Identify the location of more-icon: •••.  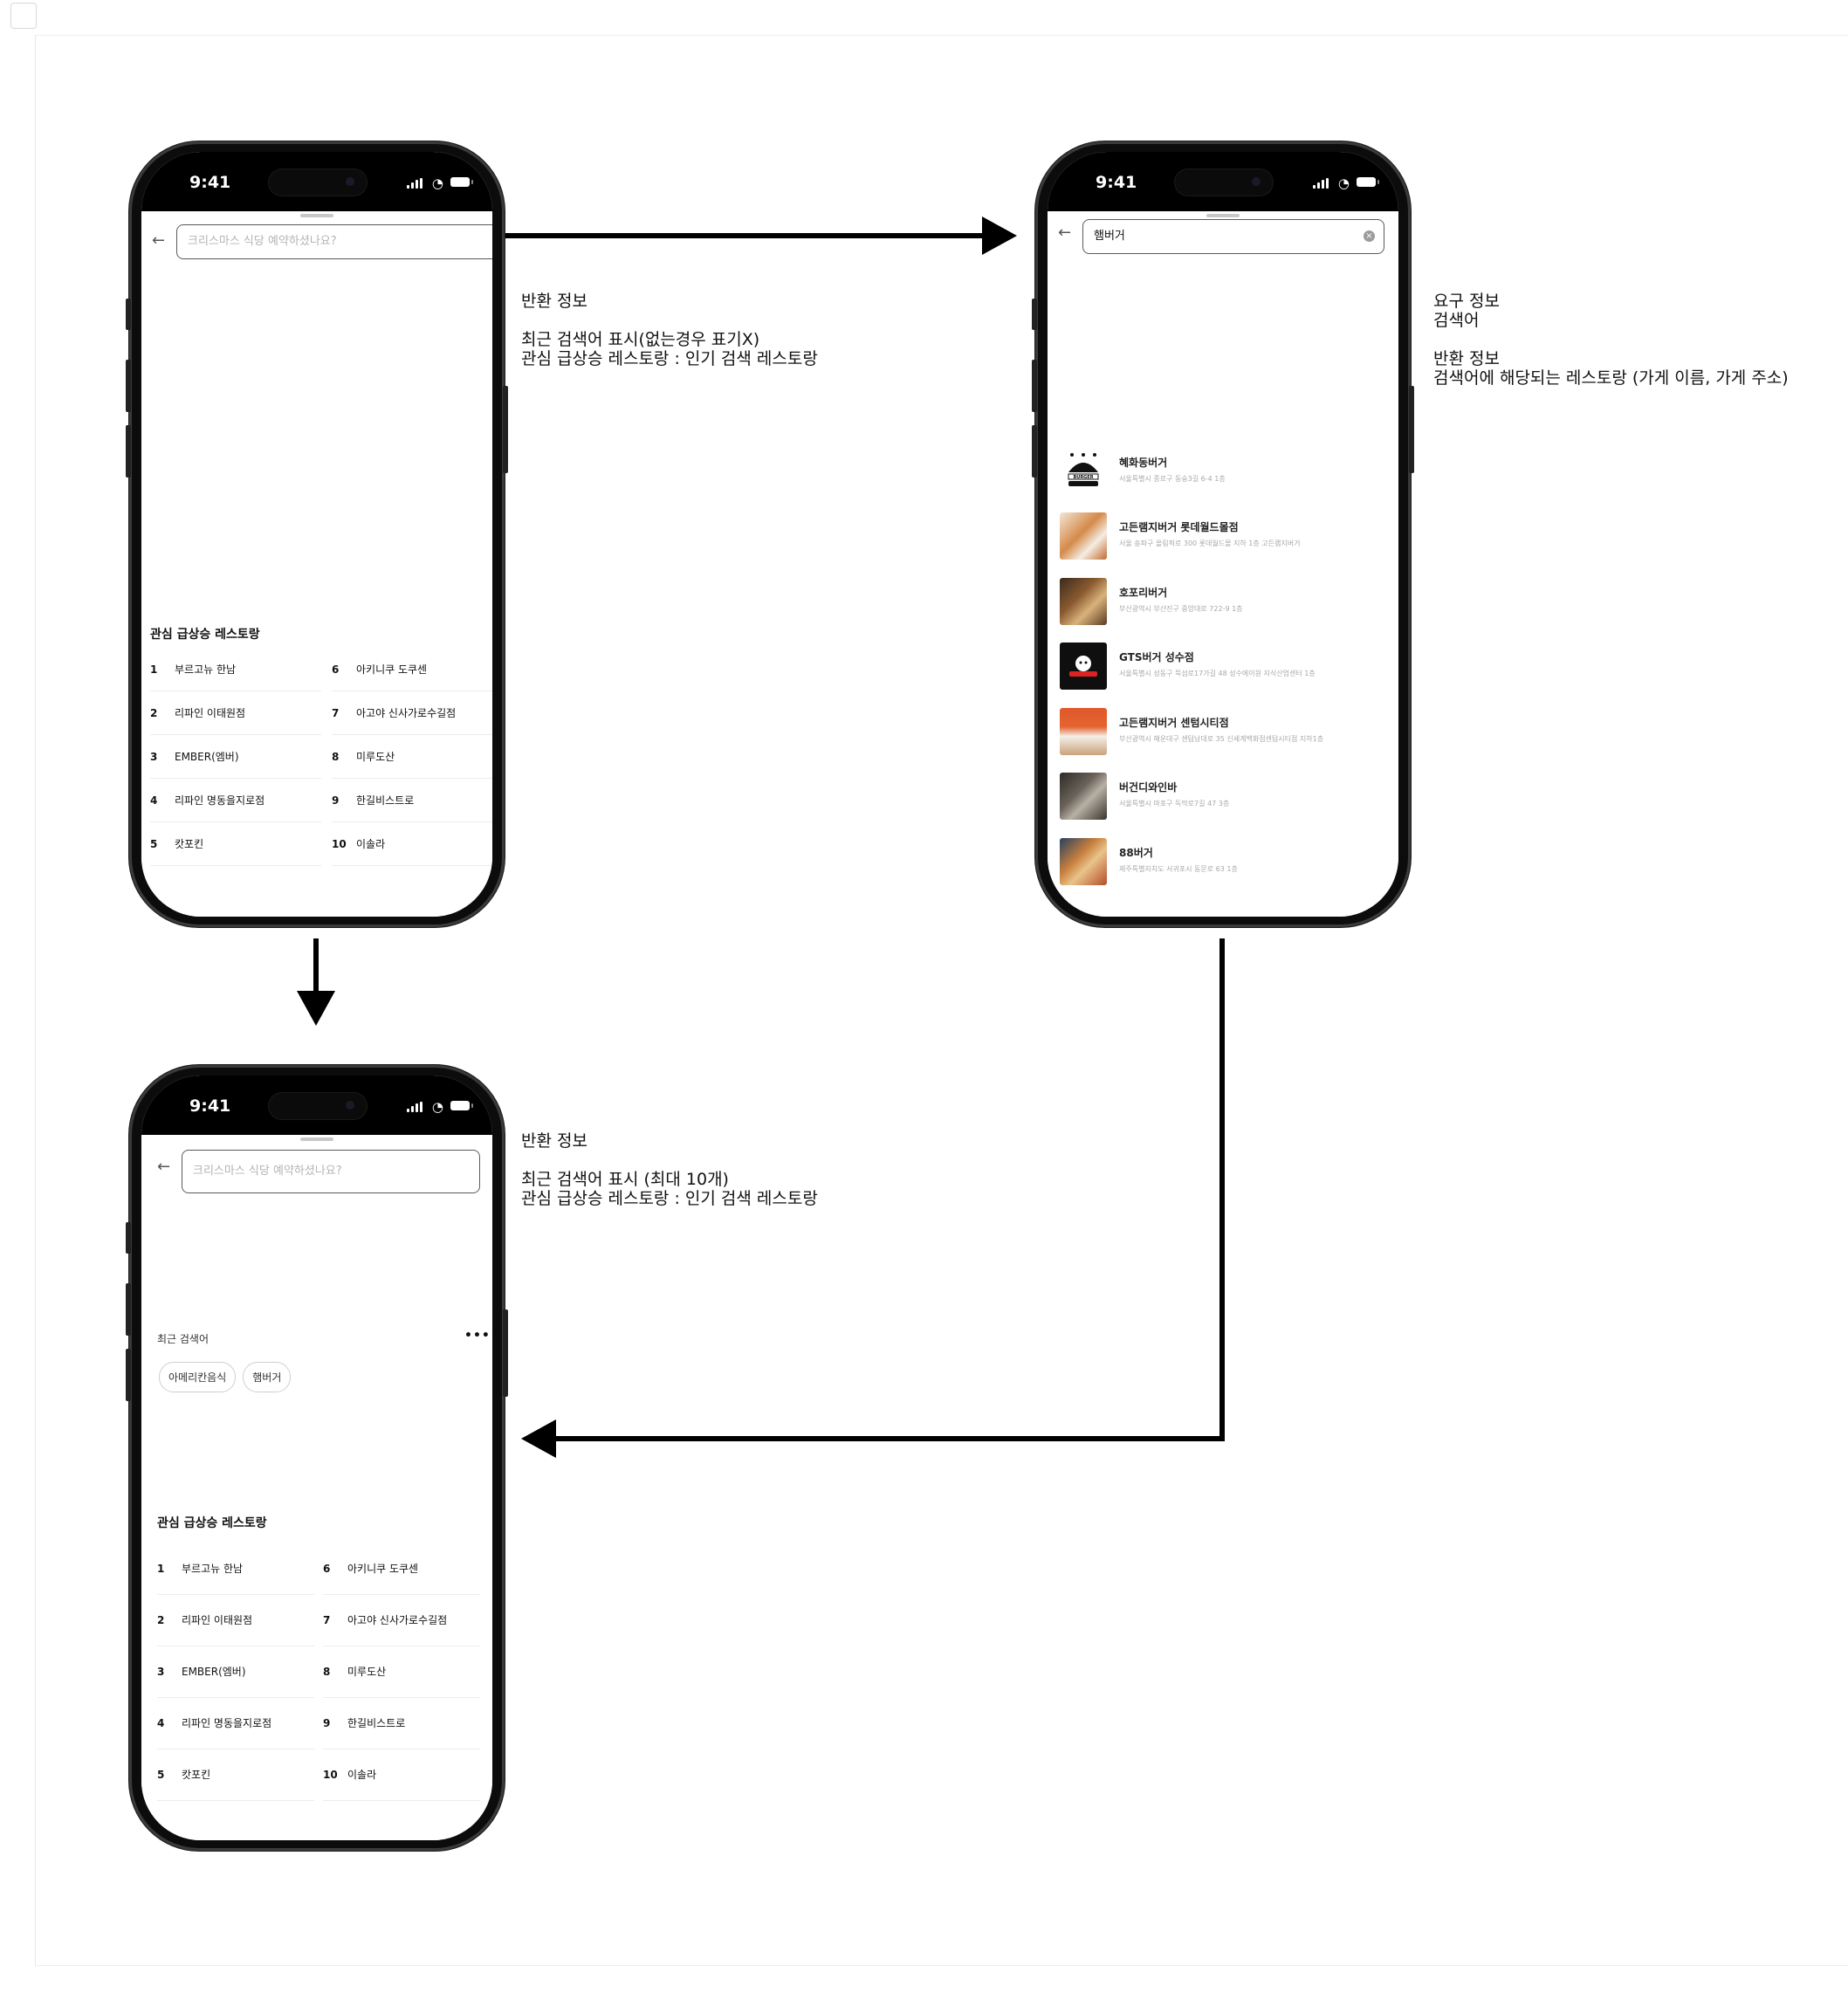
(477, 1336).